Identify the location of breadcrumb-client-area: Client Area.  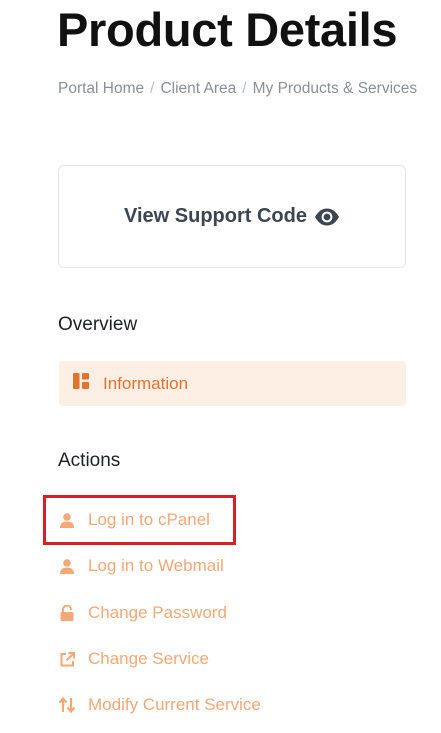
(198, 88).